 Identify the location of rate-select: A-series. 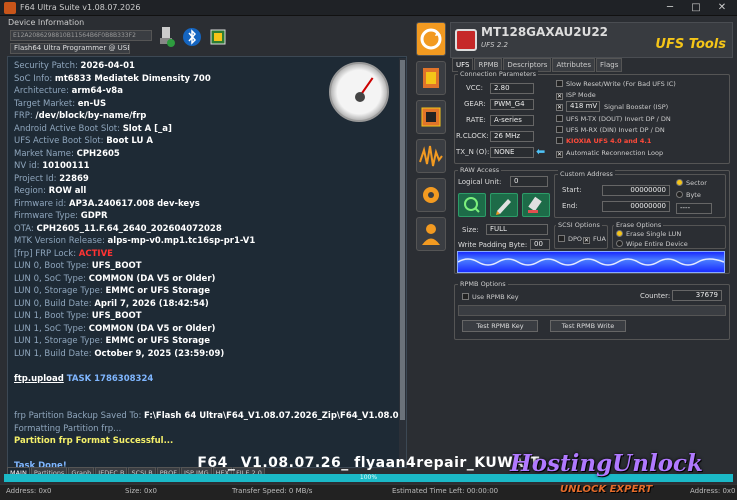
(512, 120).